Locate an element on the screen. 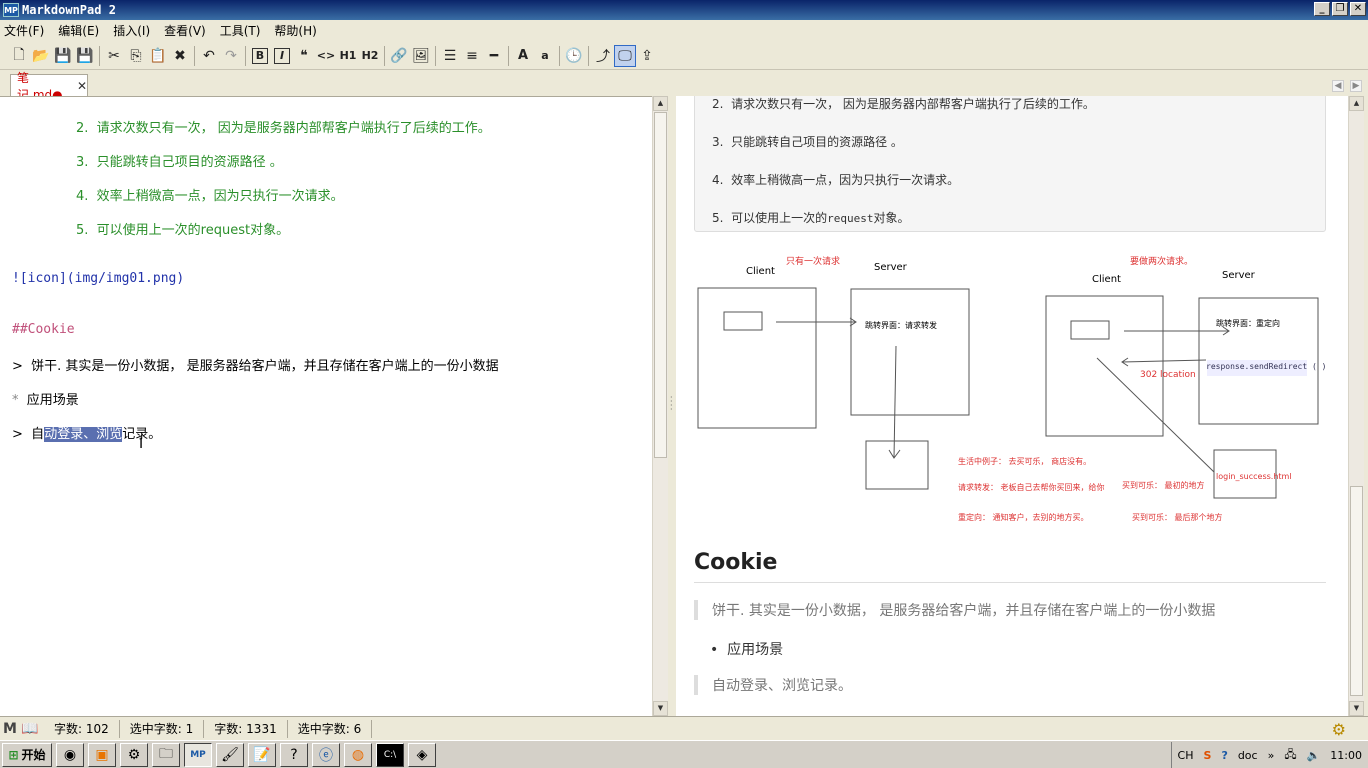  text-selection: 动登录、浏览 is located at coordinates (83, 434).